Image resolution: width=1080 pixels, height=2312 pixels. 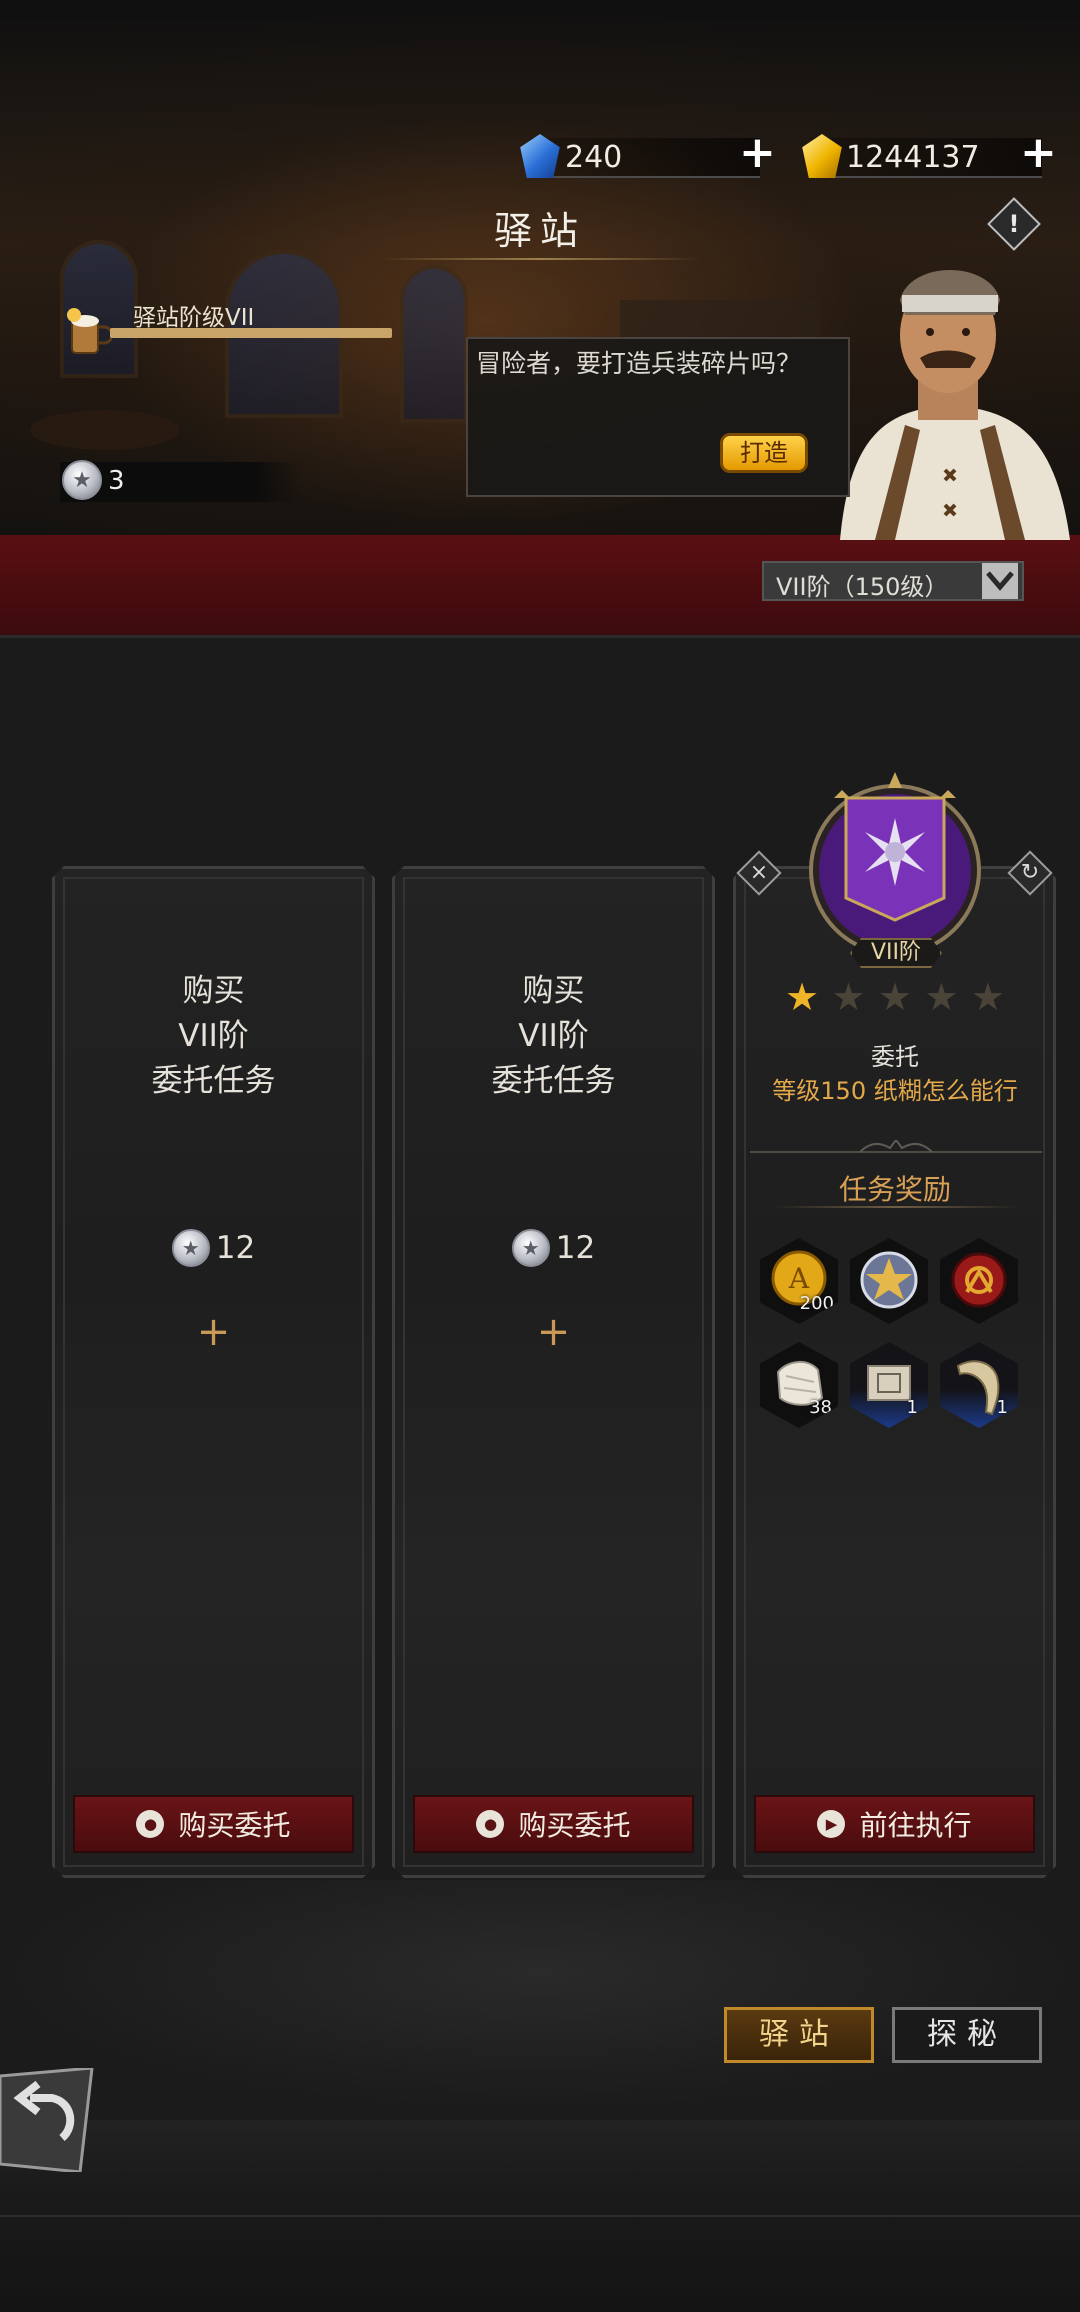 What do you see at coordinates (540, 2216) in the screenshot?
I see `bottom-divider` at bounding box center [540, 2216].